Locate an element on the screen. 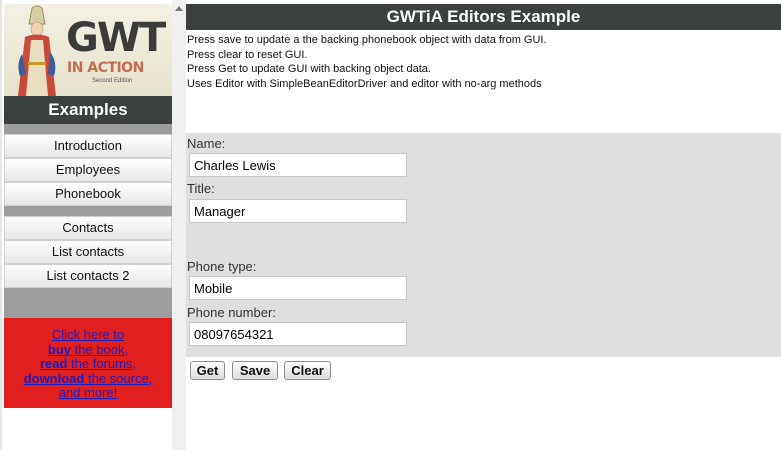 The width and height of the screenshot is (781, 450). sidebar-item-list-contacts: List contacts is located at coordinates (88, 252).